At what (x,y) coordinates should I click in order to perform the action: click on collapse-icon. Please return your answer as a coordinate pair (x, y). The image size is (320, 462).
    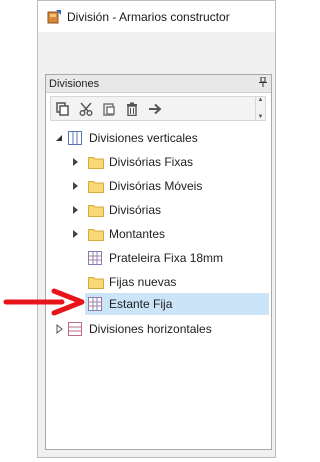
    Looking at the image, I should click on (59, 138).